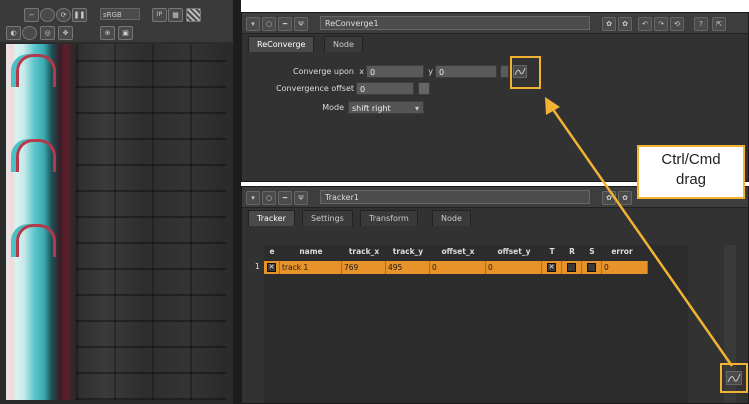  What do you see at coordinates (504, 71) in the screenshot?
I see `animation-button` at bounding box center [504, 71].